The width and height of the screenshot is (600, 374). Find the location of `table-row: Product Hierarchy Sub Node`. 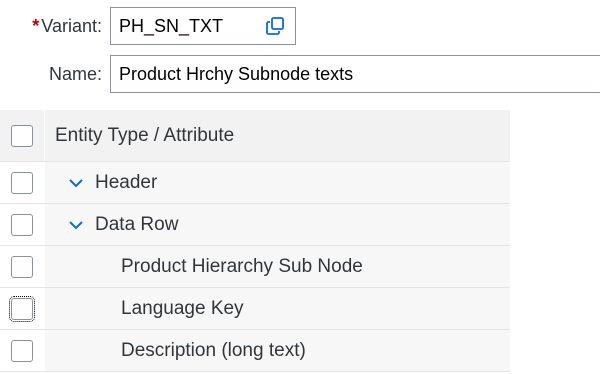

table-row: Product Hierarchy Sub Node is located at coordinates (255, 267).